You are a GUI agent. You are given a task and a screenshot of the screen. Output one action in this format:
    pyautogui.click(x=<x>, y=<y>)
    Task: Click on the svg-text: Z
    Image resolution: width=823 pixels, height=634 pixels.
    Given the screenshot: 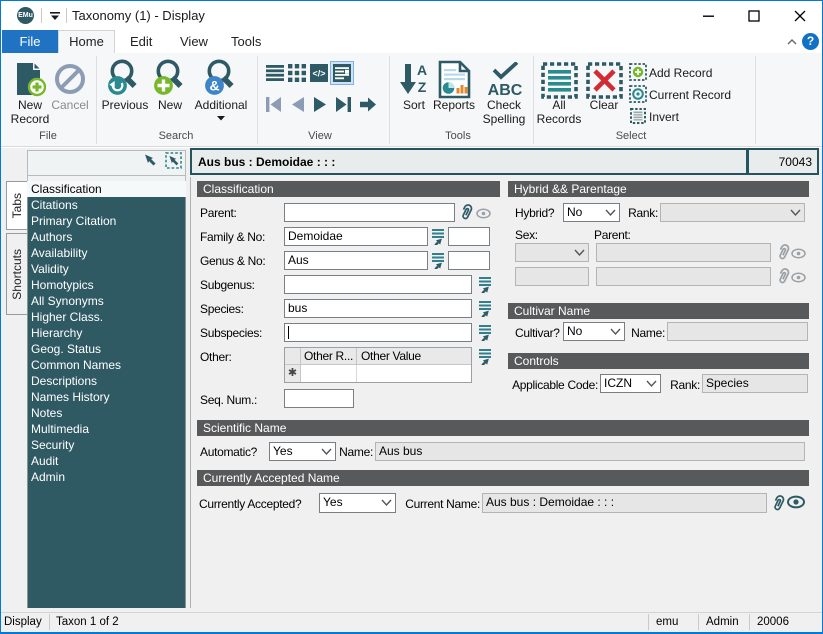 What is the action you would take?
    pyautogui.click(x=422, y=87)
    